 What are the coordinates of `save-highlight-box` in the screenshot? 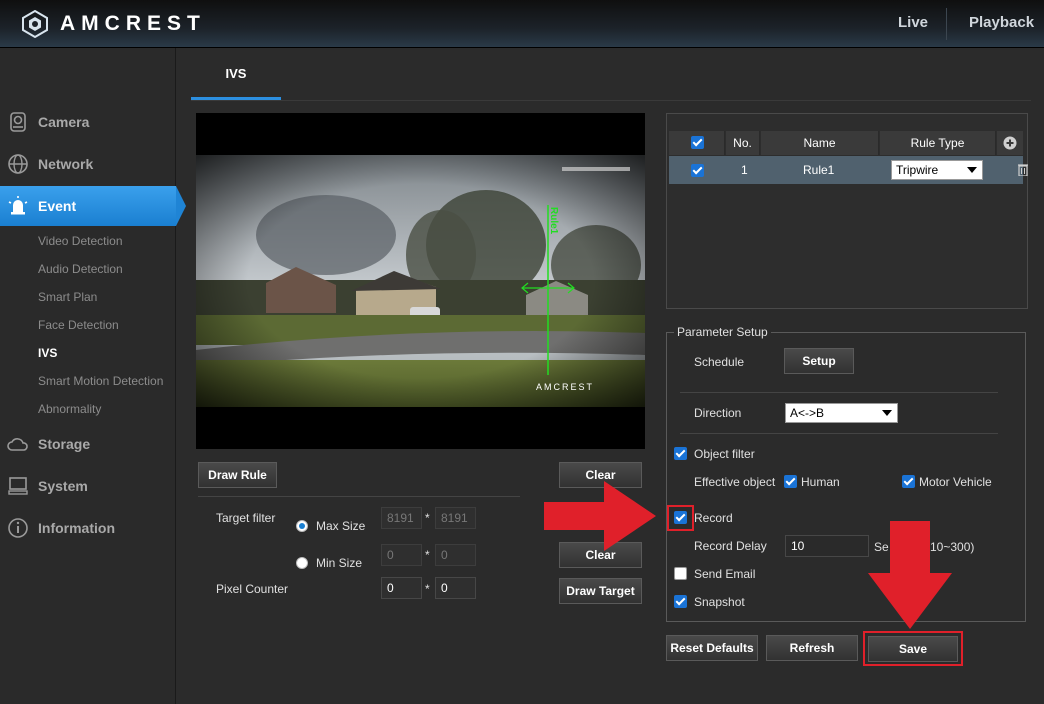 It's located at (913, 648).